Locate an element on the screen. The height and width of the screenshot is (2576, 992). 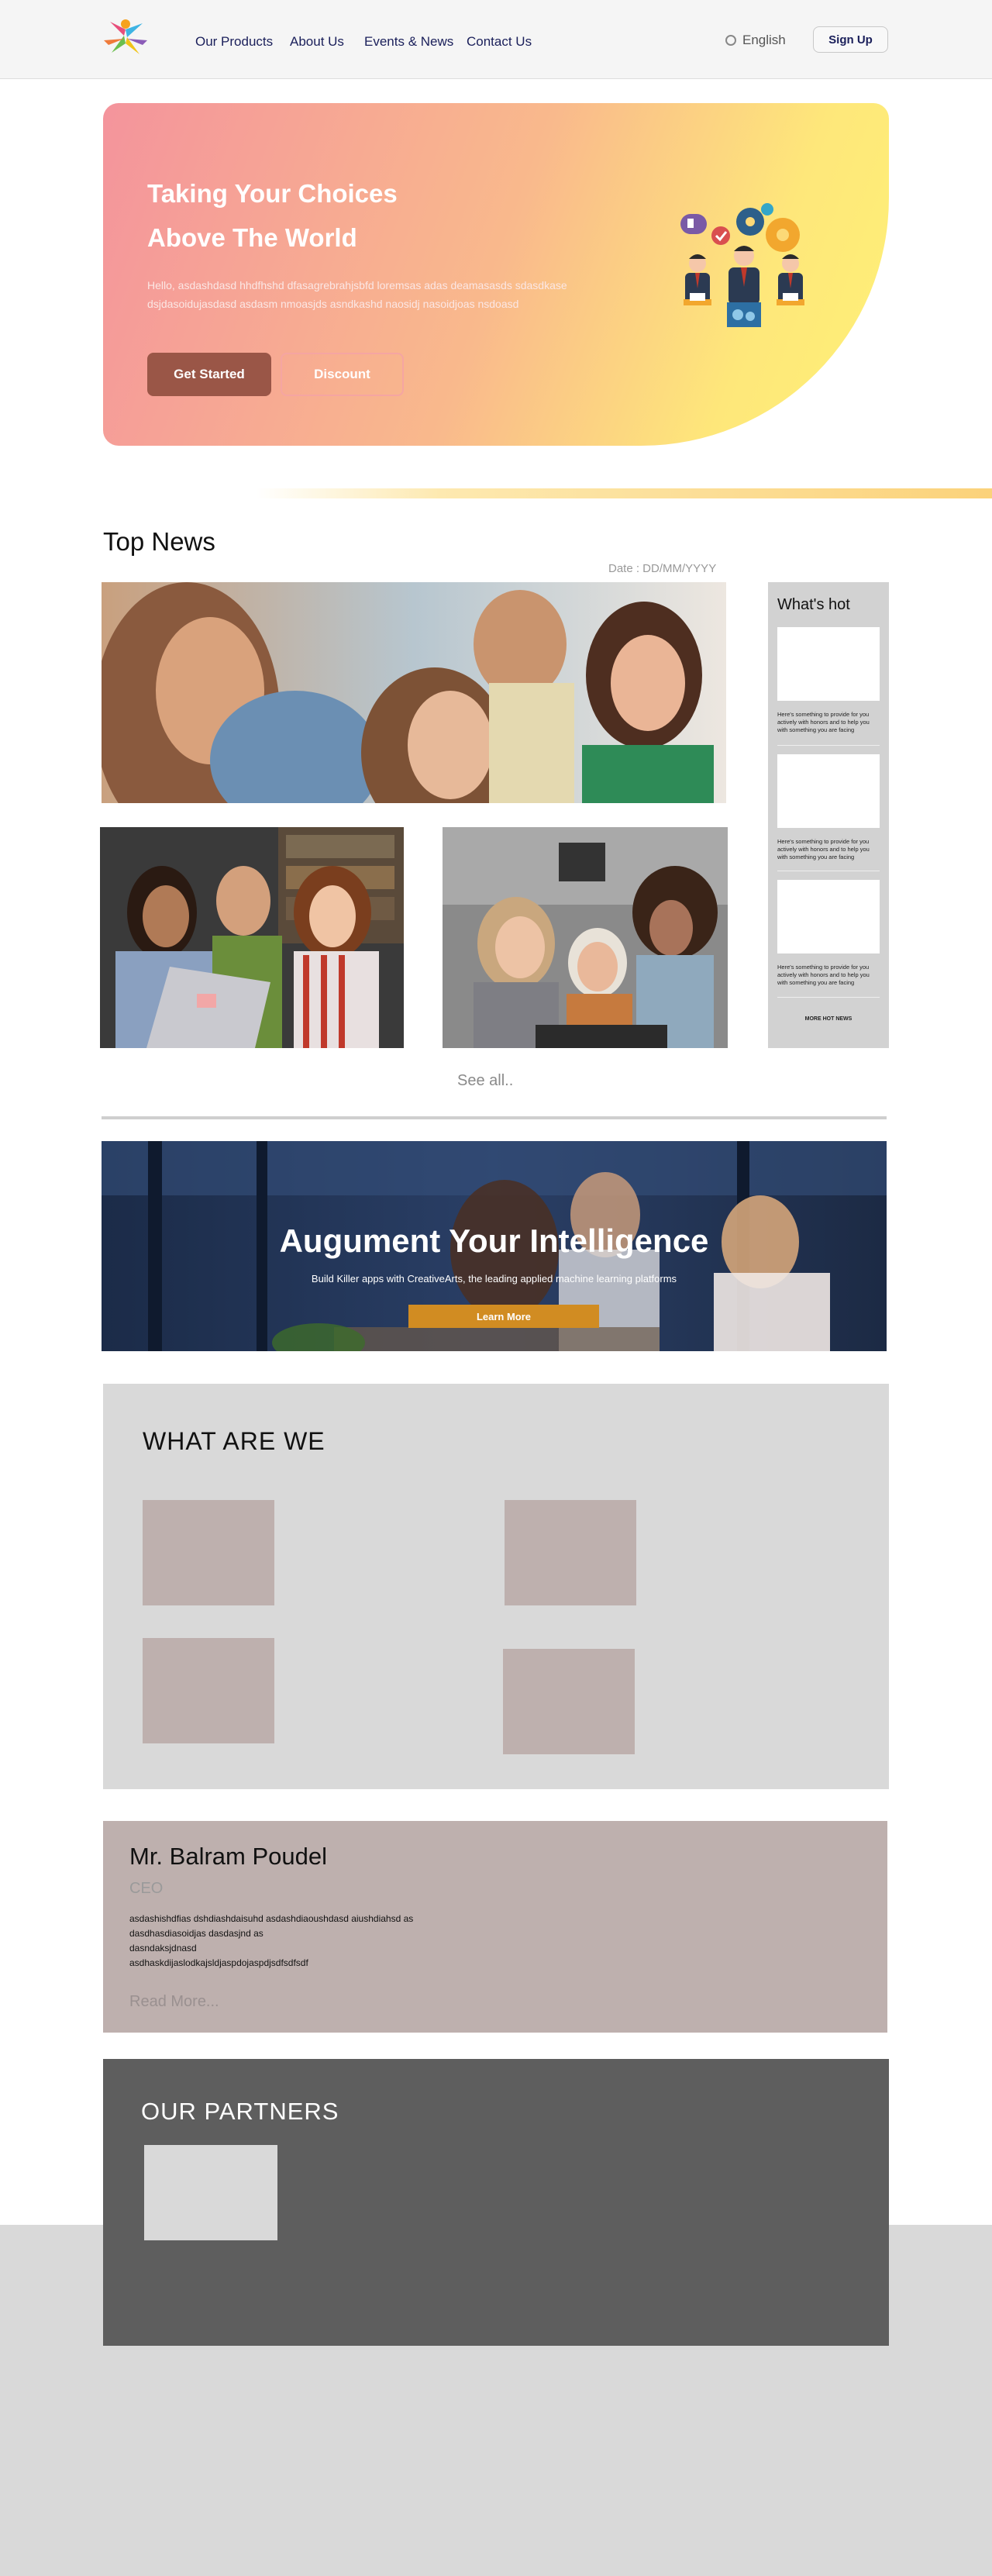
what-are-we-section: WHAT ARE WE is located at coordinates (496, 1586).